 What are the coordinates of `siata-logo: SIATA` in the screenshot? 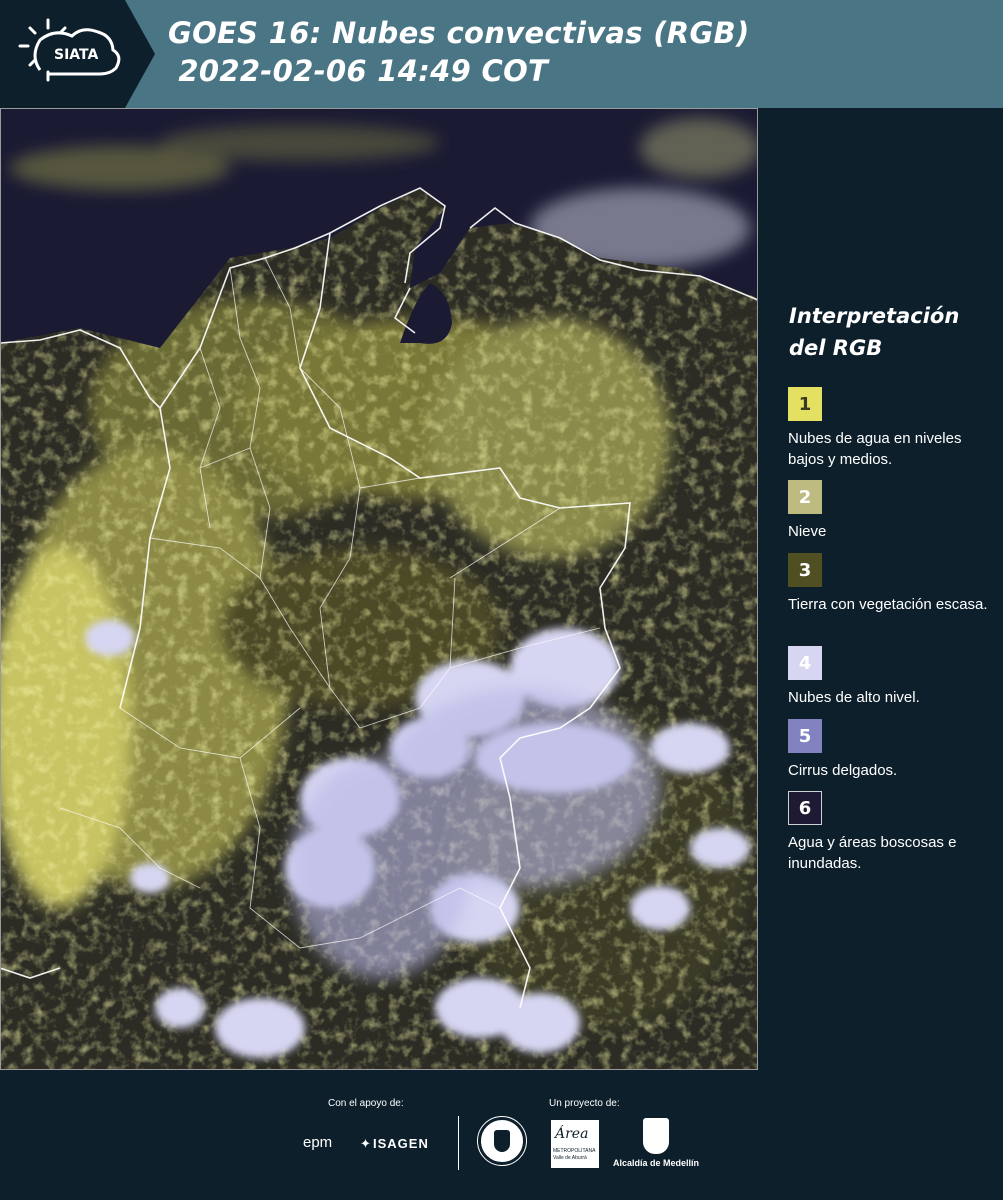 It's located at (77, 54).